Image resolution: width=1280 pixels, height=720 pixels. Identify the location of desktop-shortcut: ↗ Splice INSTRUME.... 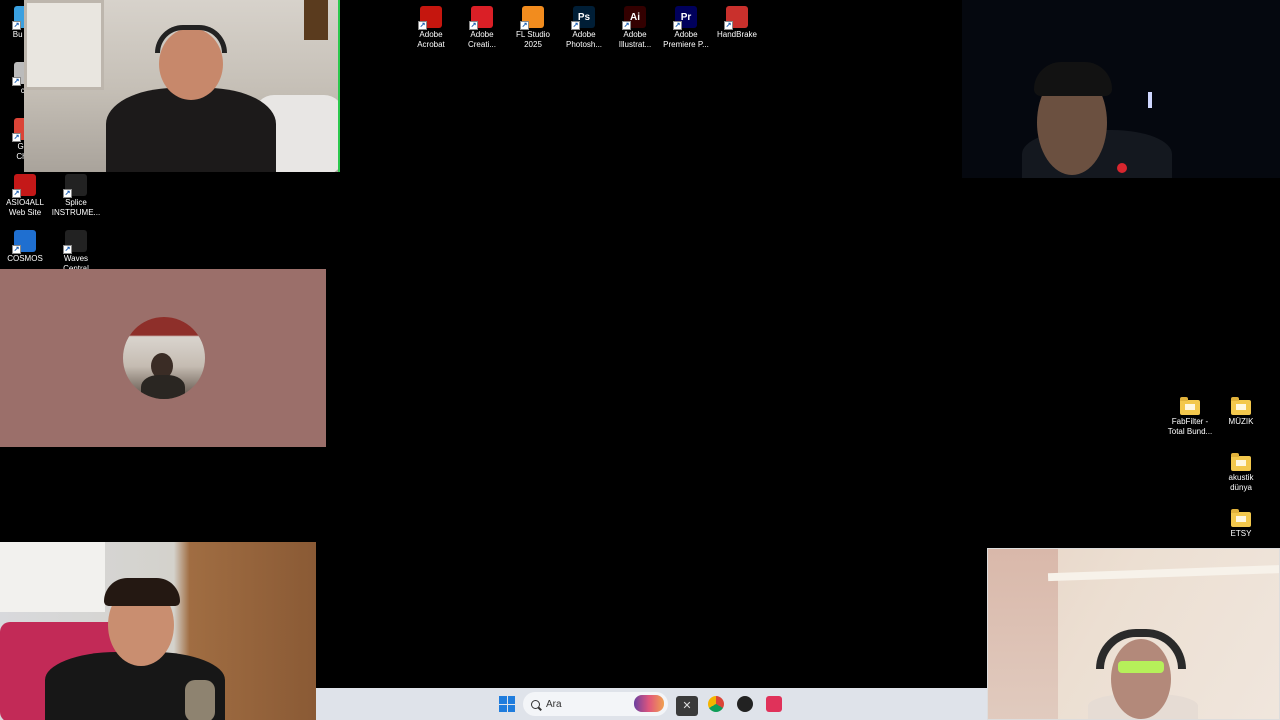
(76, 196).